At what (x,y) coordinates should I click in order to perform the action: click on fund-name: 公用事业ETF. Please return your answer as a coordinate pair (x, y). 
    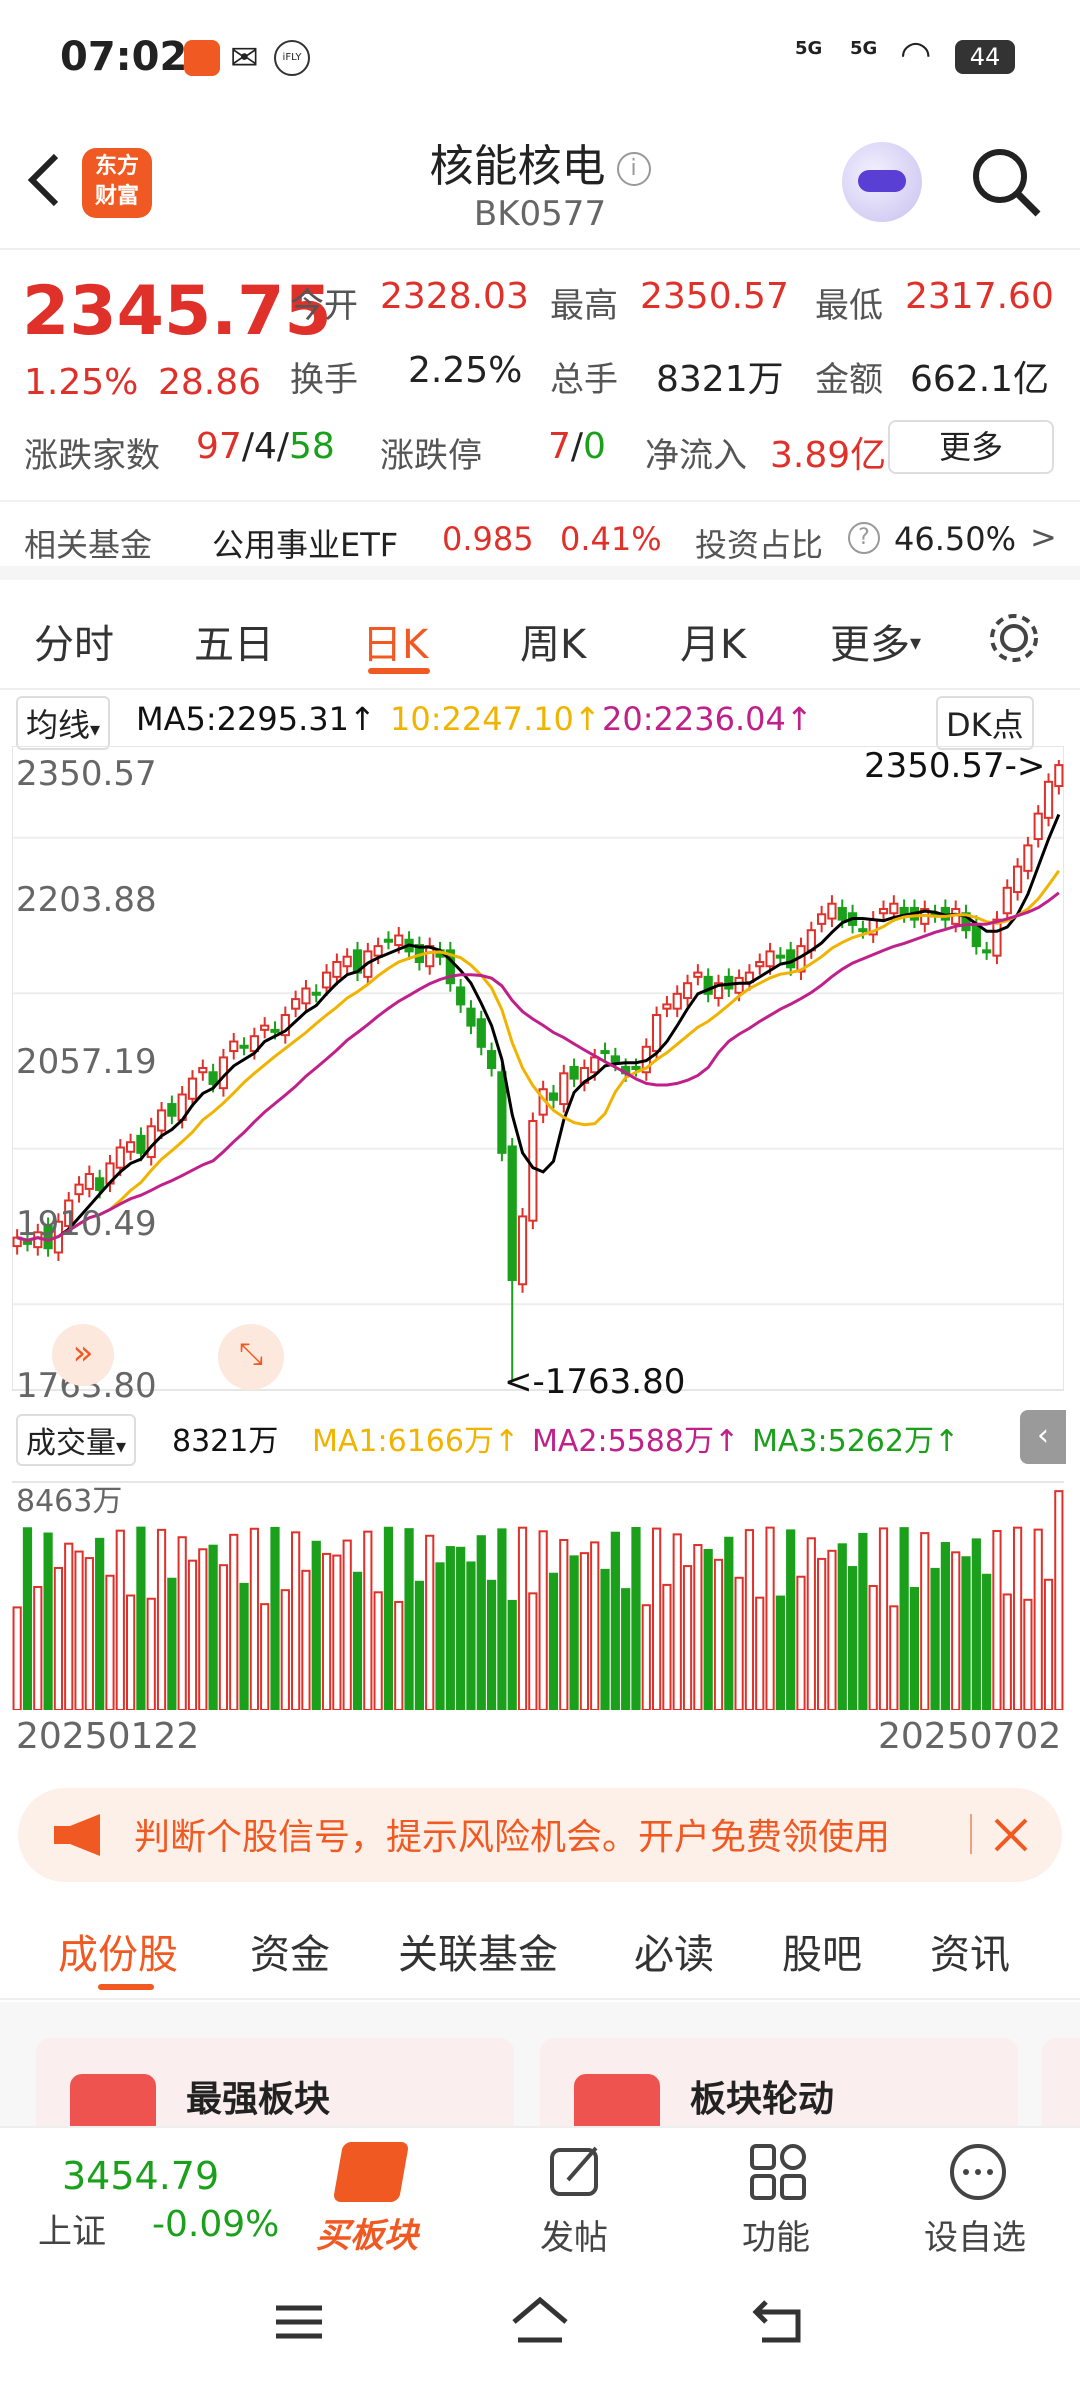
    Looking at the image, I should click on (305, 543).